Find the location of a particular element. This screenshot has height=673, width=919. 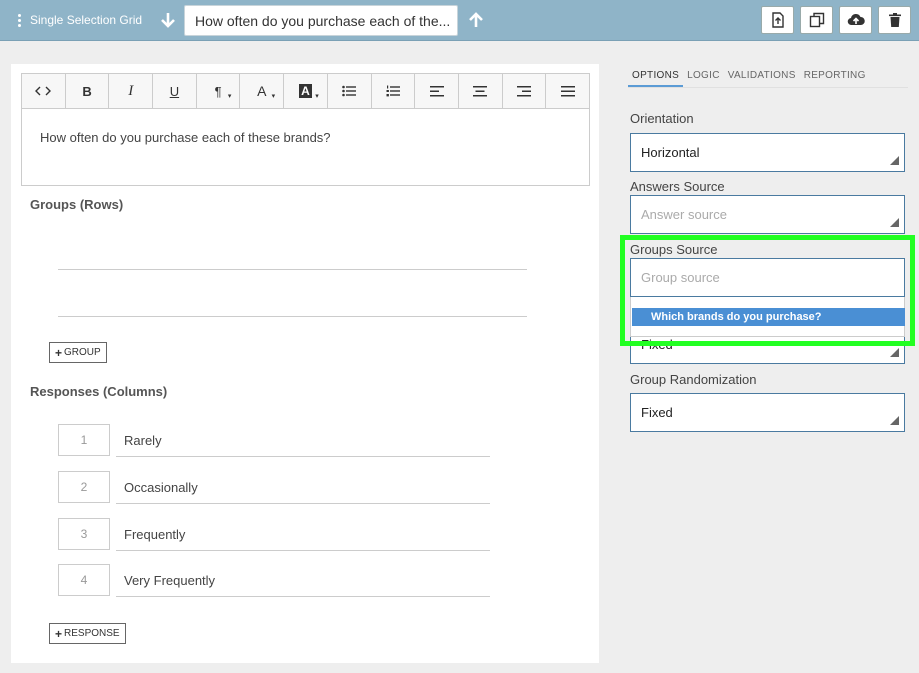

arrow-down-icon is located at coordinates (168, 20).